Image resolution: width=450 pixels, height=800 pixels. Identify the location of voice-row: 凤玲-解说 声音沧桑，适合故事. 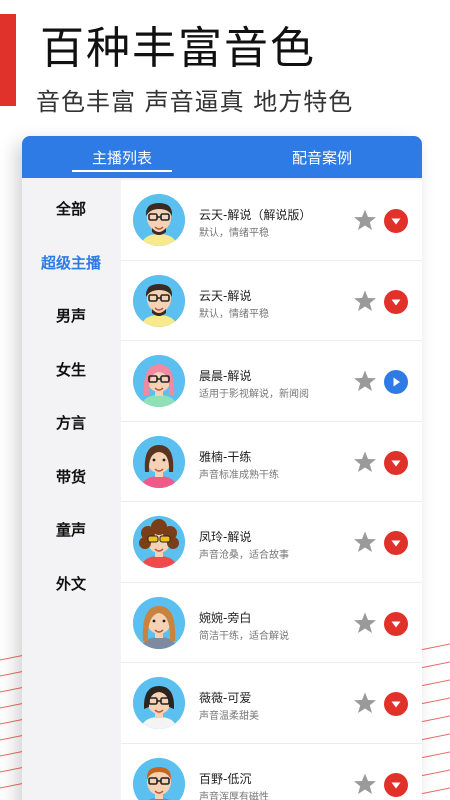
(271, 542).